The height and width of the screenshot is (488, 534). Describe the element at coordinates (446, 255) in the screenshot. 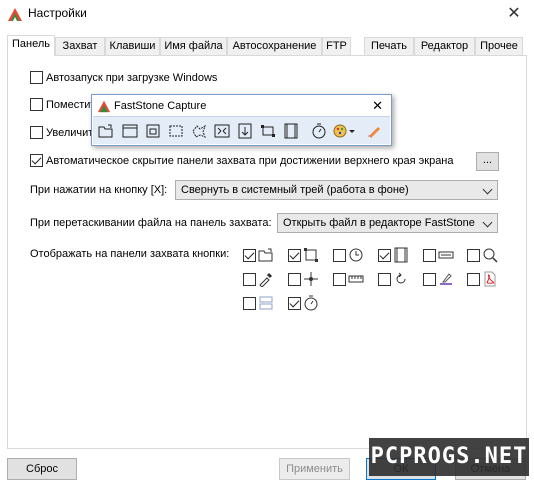

I see `ruler-bar-icon` at that location.